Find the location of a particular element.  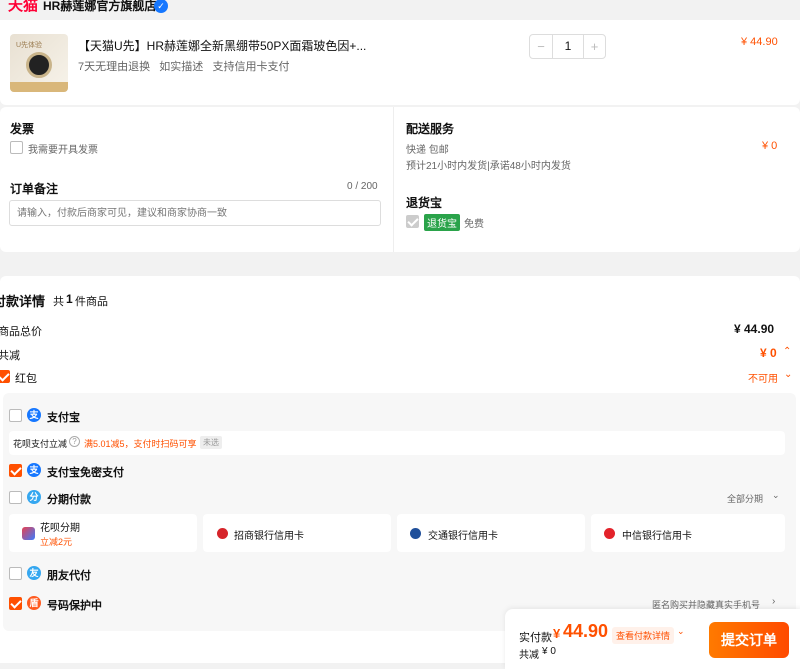

friend-pay-checkbox is located at coordinates (15, 573).